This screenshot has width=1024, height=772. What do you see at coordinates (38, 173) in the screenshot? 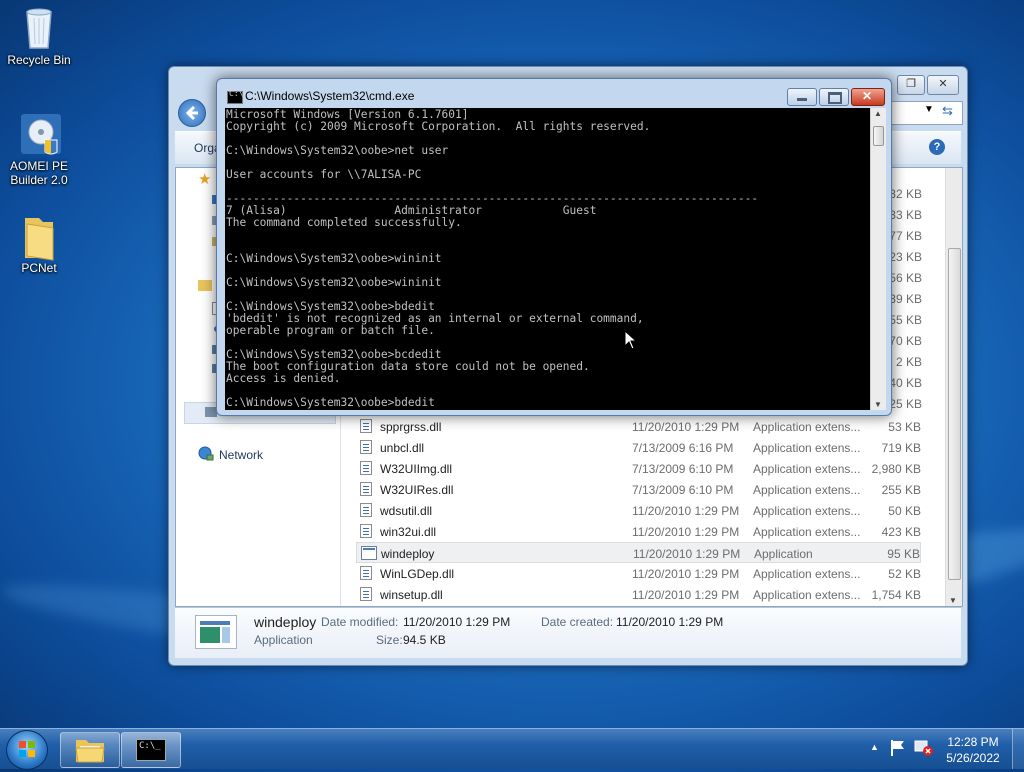
I see `desktop-icon-label: AOMEI PE Builder 2.0` at bounding box center [38, 173].